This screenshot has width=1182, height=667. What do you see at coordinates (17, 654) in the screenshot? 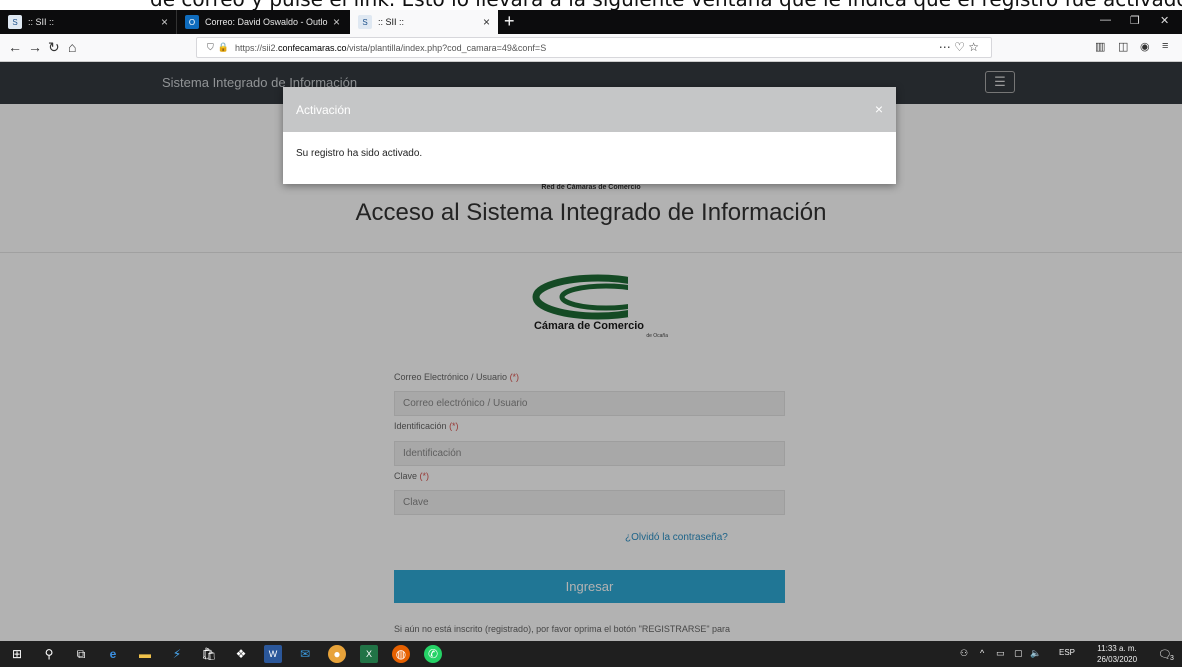
I see `windows-start-icon: ⊞` at bounding box center [17, 654].